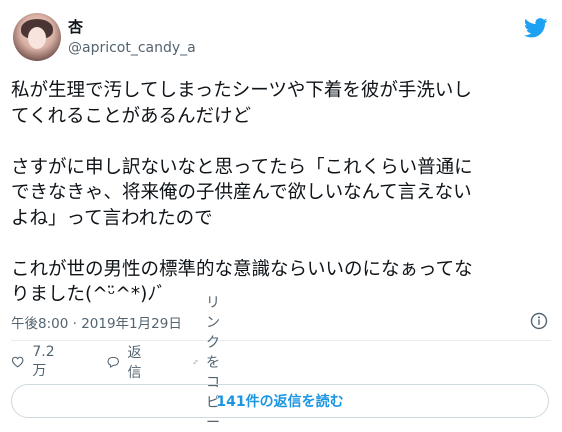 The width and height of the screenshot is (562, 432). I want to click on tweet-line: できなきゃ、将来俺の子供産んで欲しいなんて言えない, so click(241, 192).